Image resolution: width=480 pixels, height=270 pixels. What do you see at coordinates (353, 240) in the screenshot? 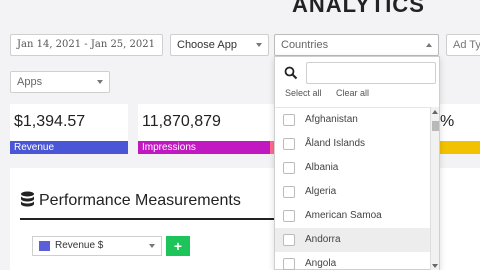
I see `country-option: Andorra` at bounding box center [353, 240].